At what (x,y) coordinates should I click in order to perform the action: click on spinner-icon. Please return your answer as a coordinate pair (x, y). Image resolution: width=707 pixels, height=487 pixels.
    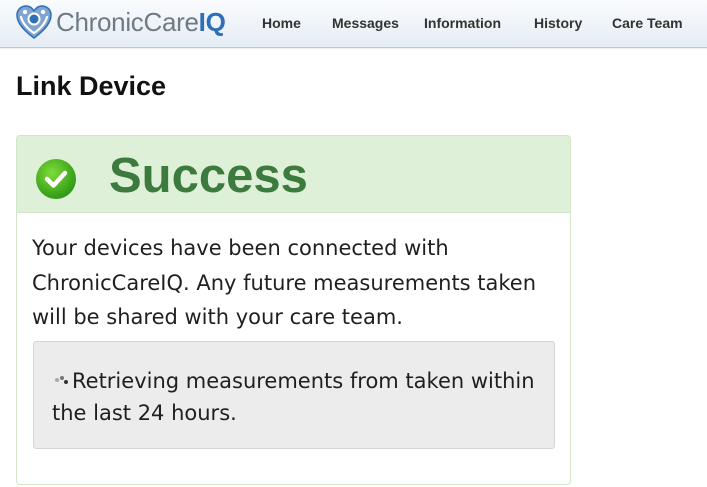
    Looking at the image, I should click on (61, 380).